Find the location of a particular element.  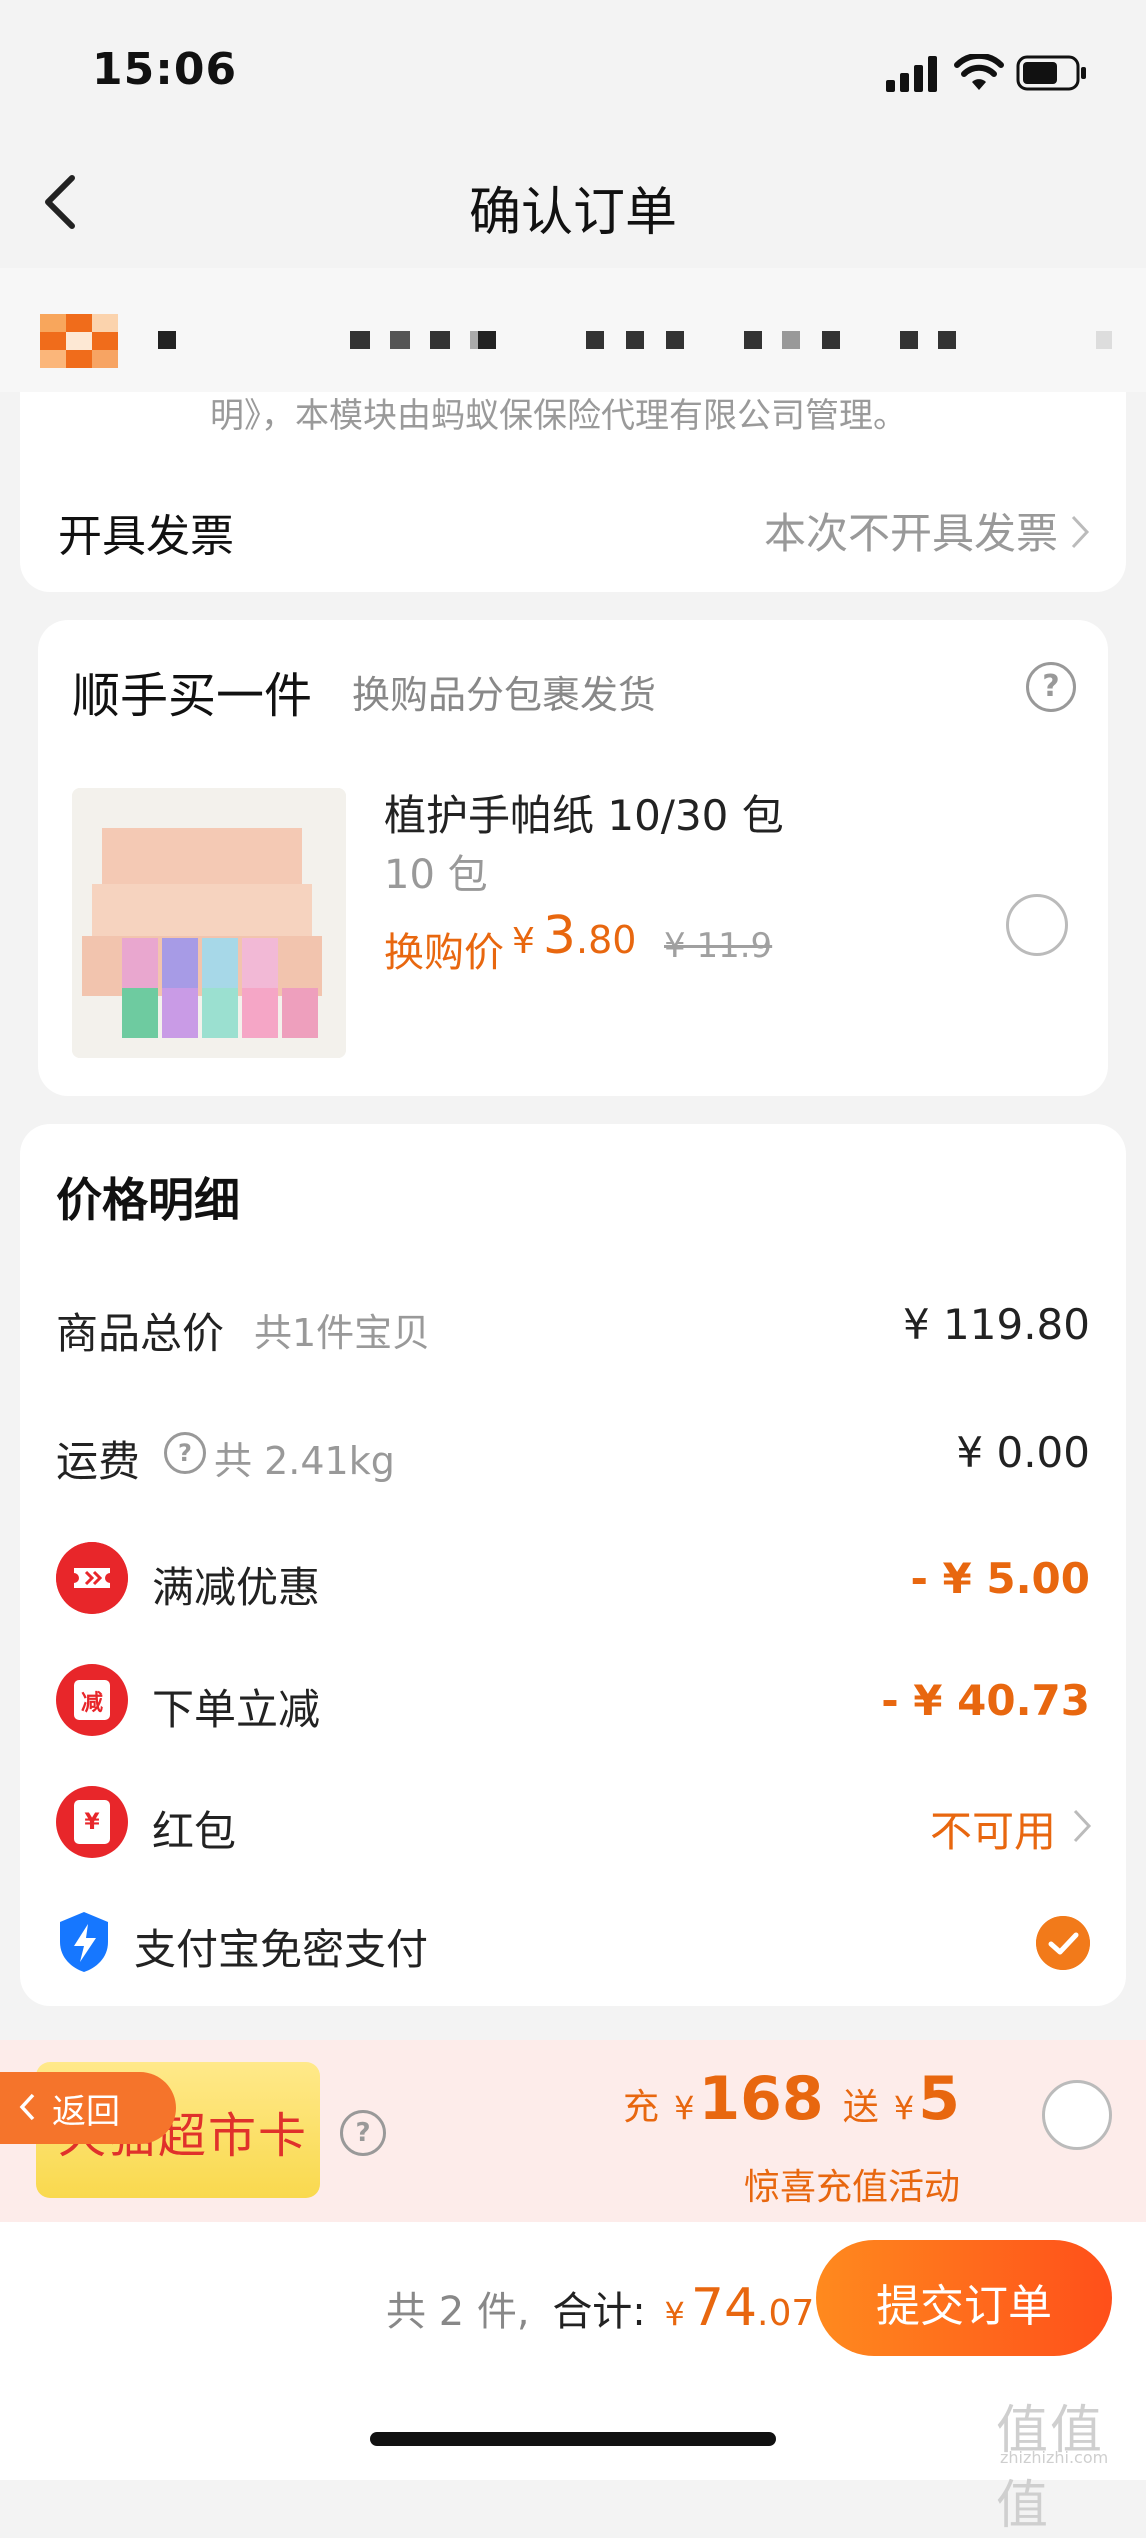

invoice-label: 开具发票 is located at coordinates (146, 536).